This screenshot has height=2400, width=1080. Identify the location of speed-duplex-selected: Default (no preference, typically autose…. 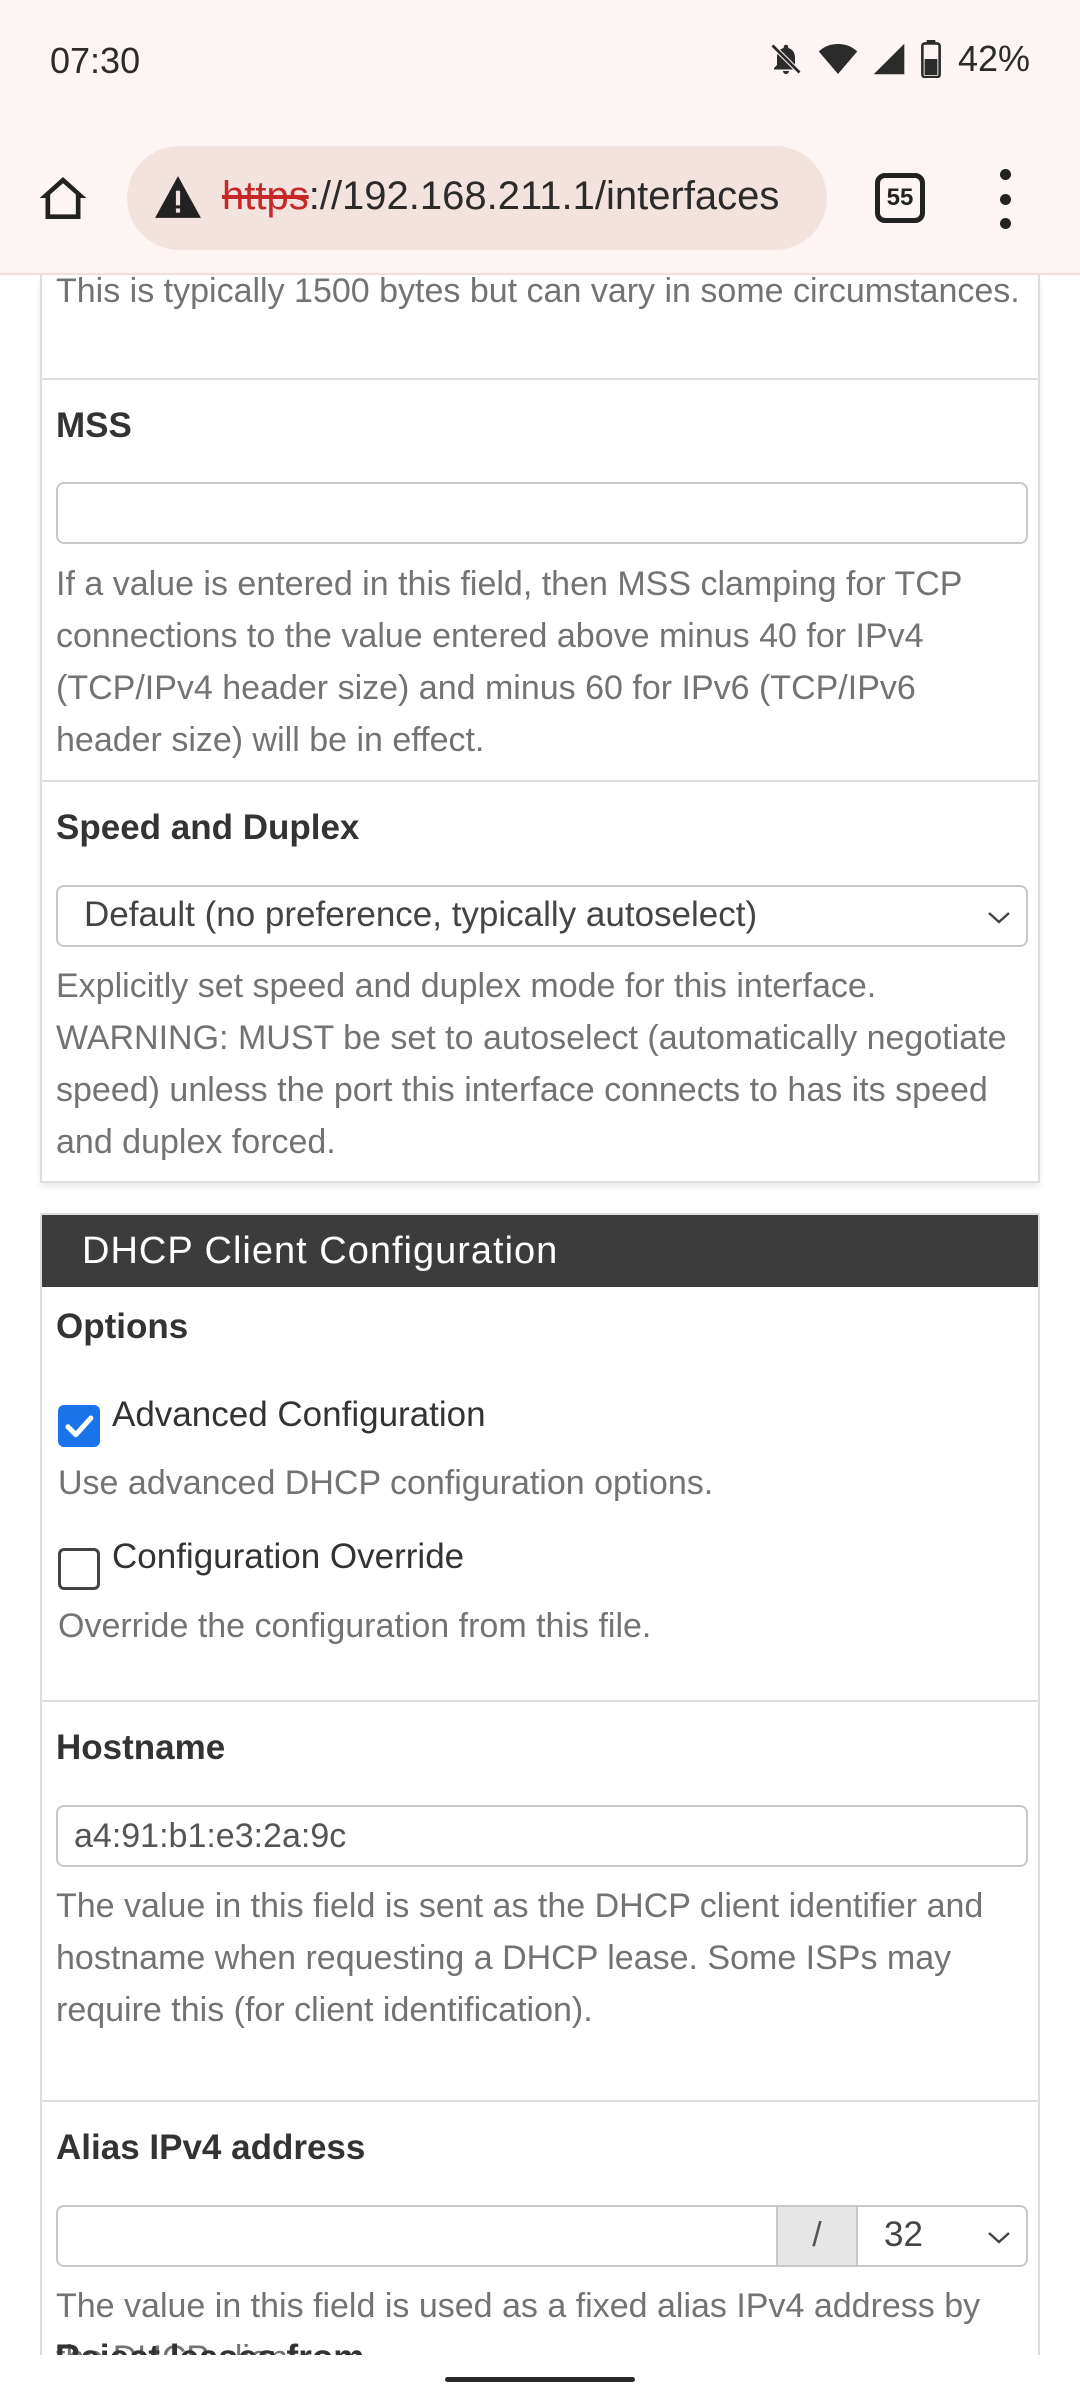
(421, 914).